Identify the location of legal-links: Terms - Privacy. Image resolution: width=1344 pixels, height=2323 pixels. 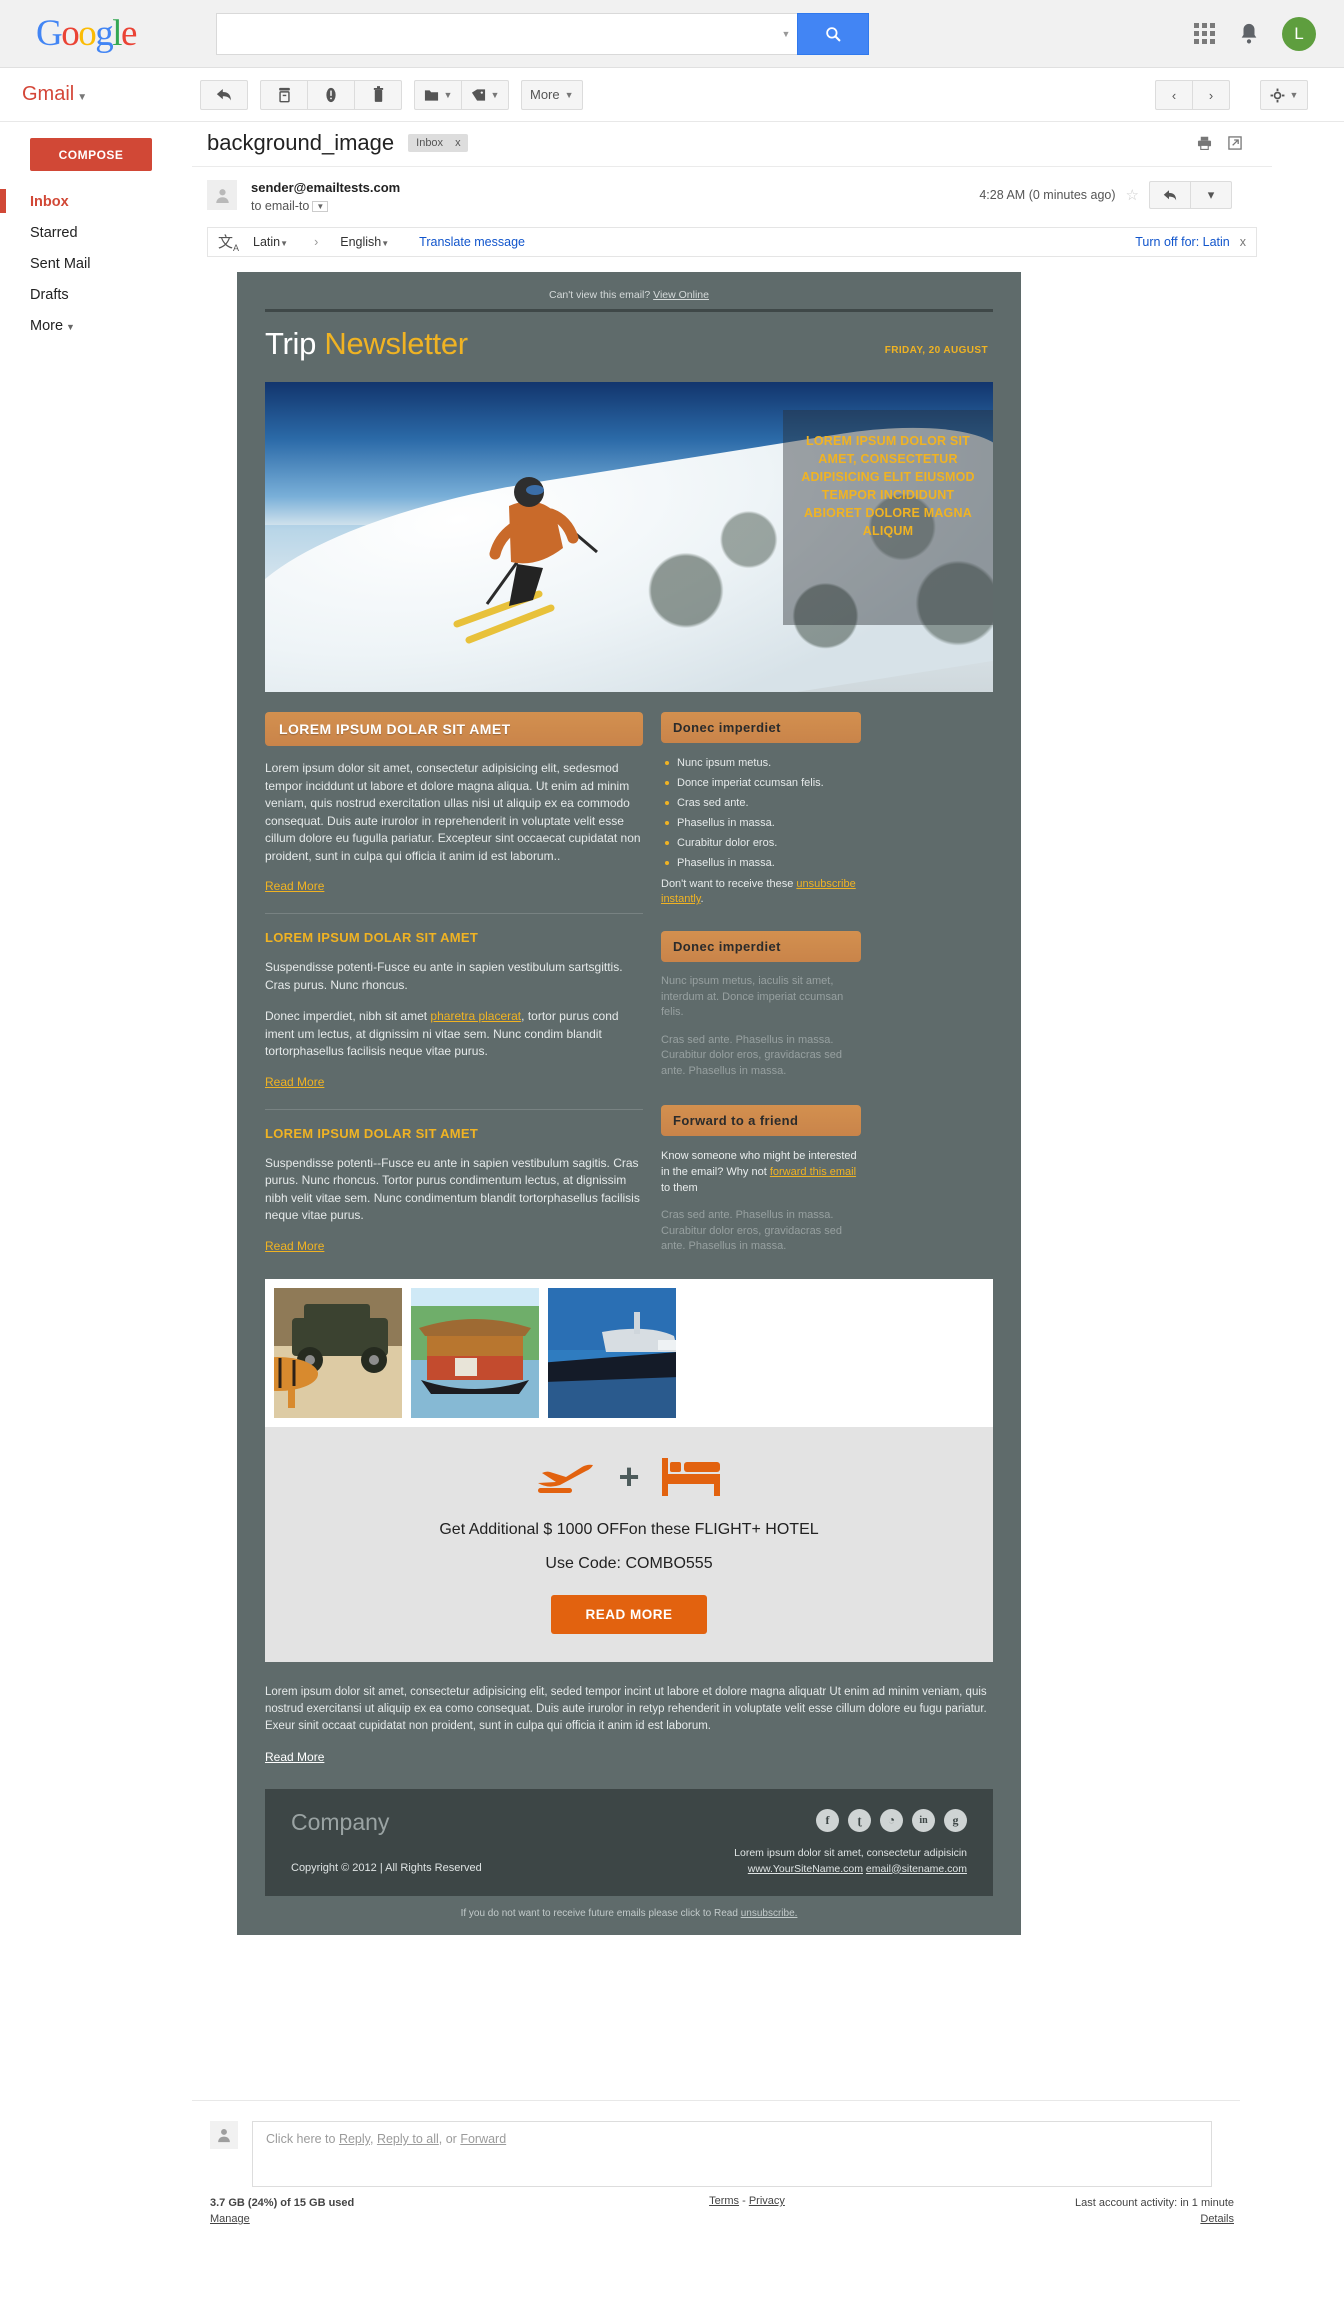
(737, 2211).